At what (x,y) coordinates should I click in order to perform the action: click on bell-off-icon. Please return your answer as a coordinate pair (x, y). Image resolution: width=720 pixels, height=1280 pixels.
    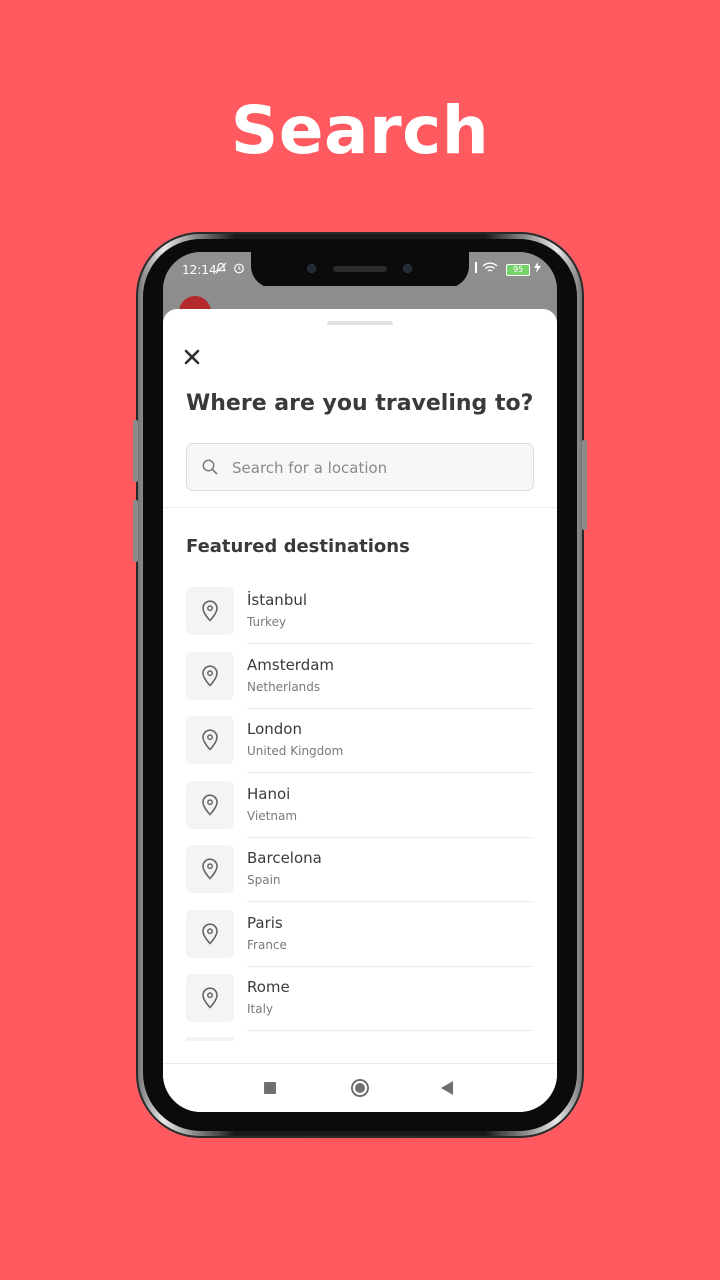
    Looking at the image, I should click on (221, 268).